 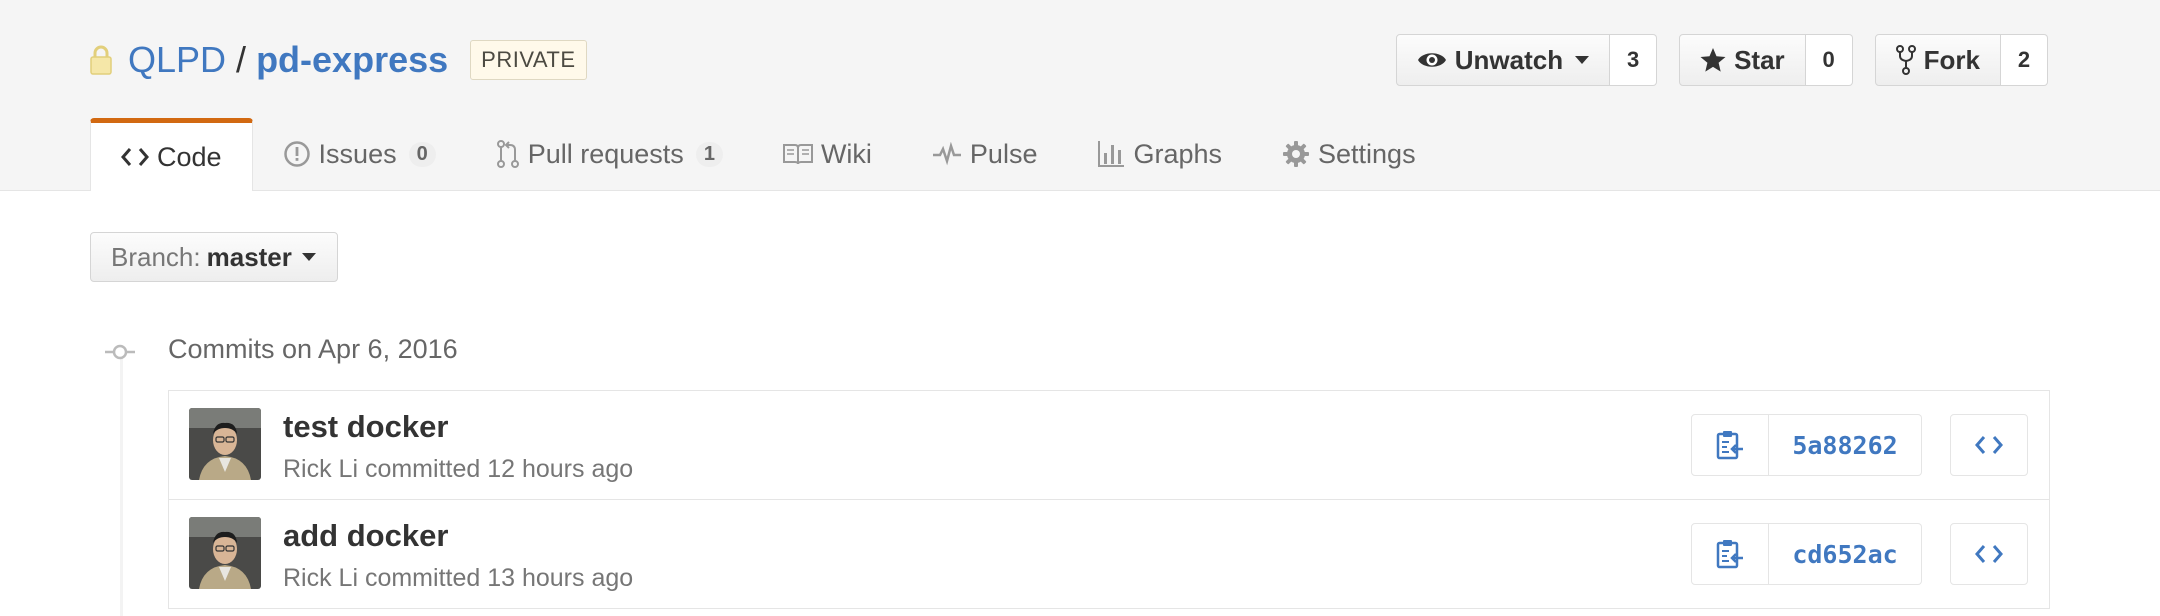 I want to click on pulse-icon, so click(x=946, y=154).